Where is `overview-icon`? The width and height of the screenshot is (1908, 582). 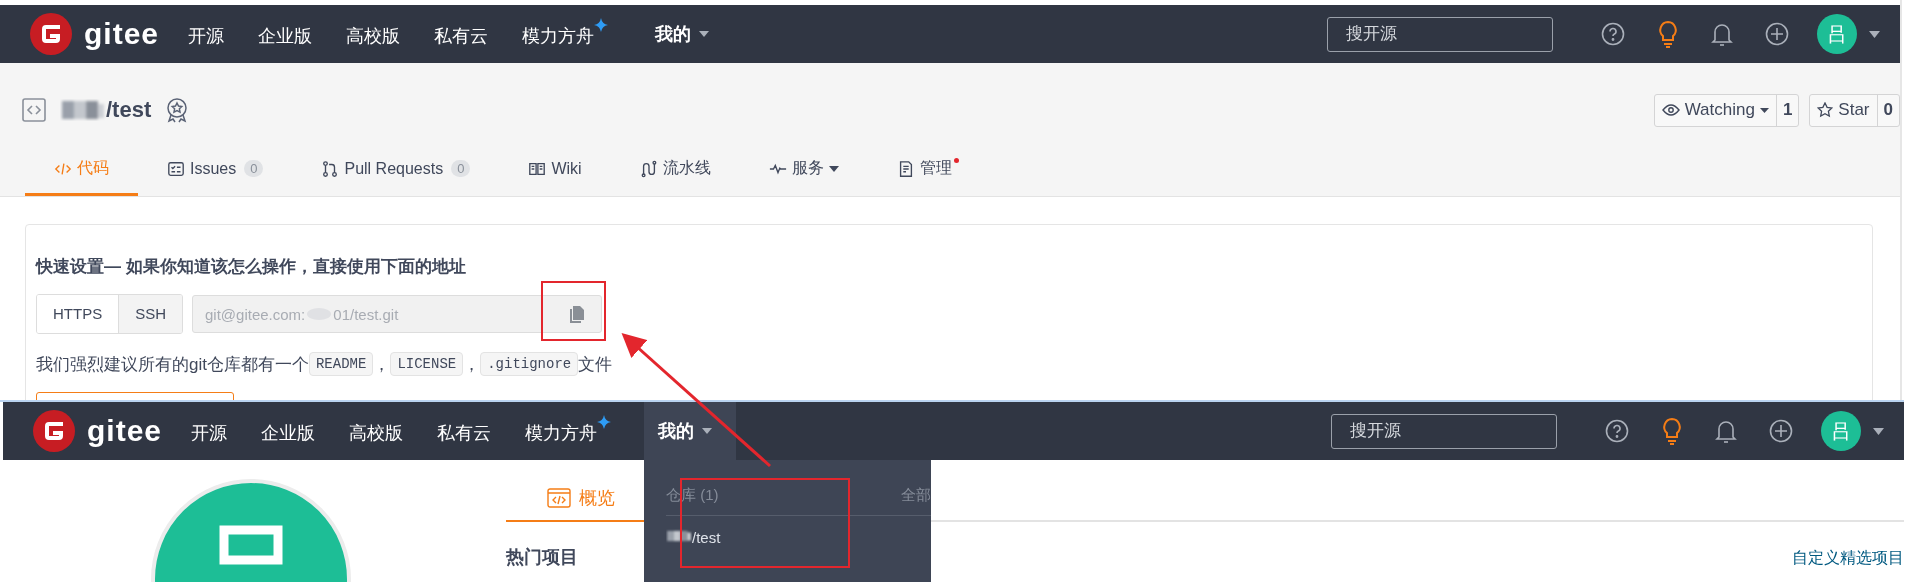 overview-icon is located at coordinates (559, 498).